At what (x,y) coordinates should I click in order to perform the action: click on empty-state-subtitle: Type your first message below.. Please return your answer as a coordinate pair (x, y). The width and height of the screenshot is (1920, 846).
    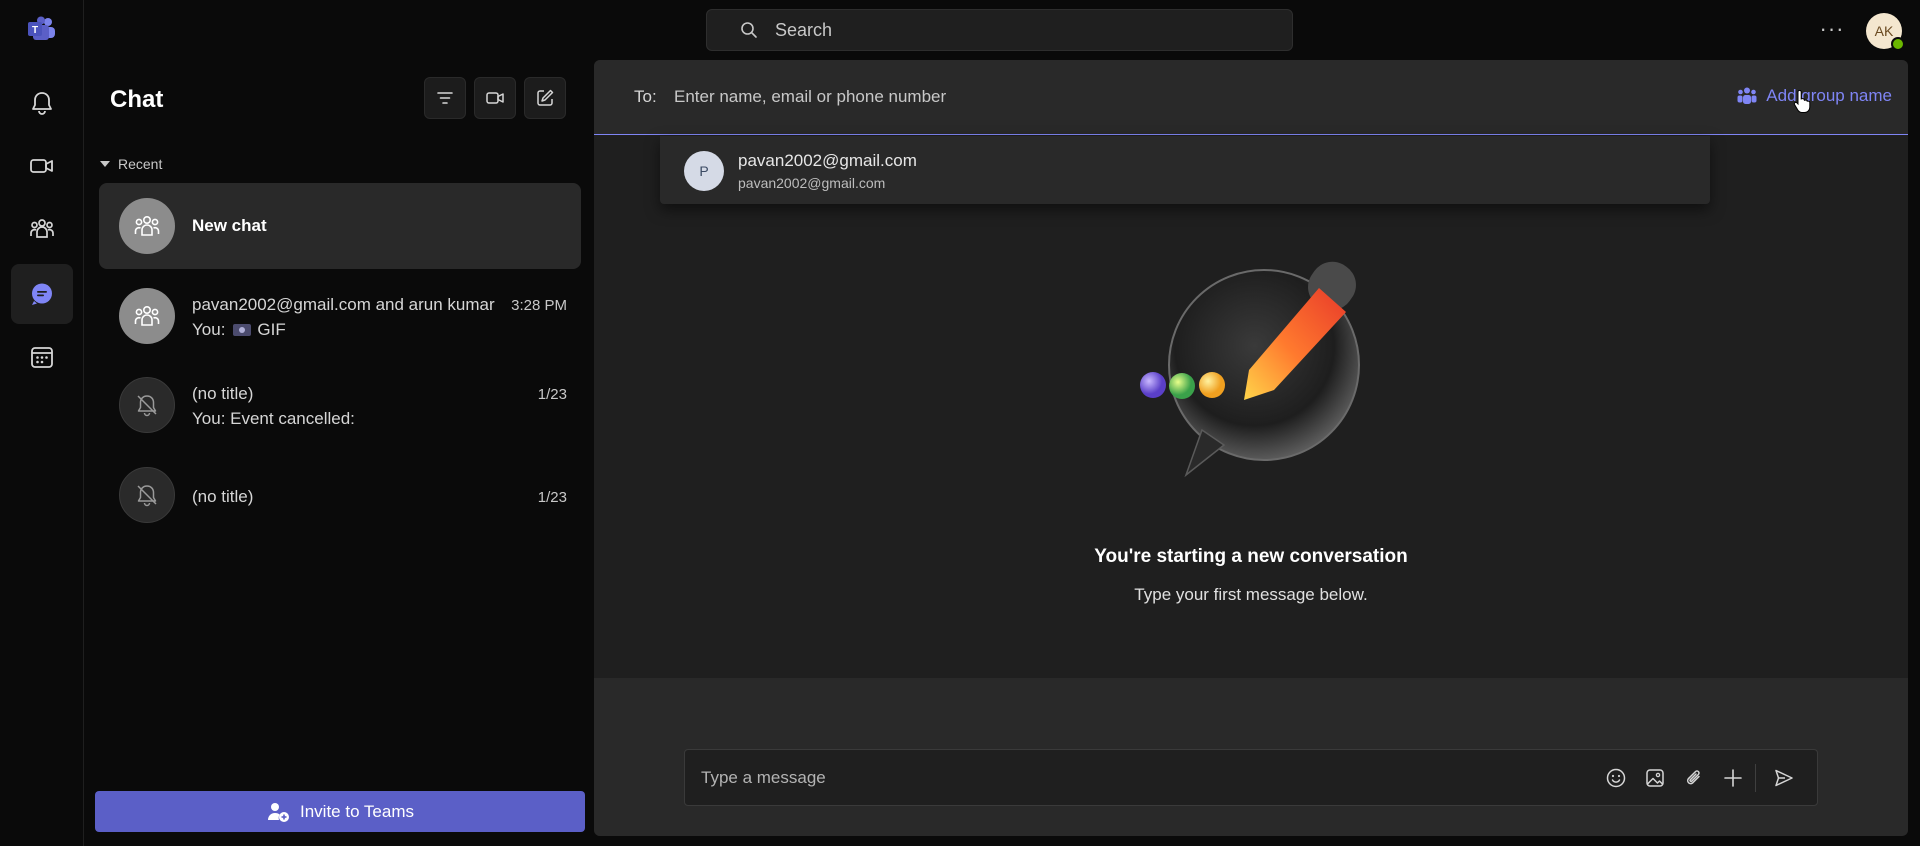
    Looking at the image, I should click on (1251, 594).